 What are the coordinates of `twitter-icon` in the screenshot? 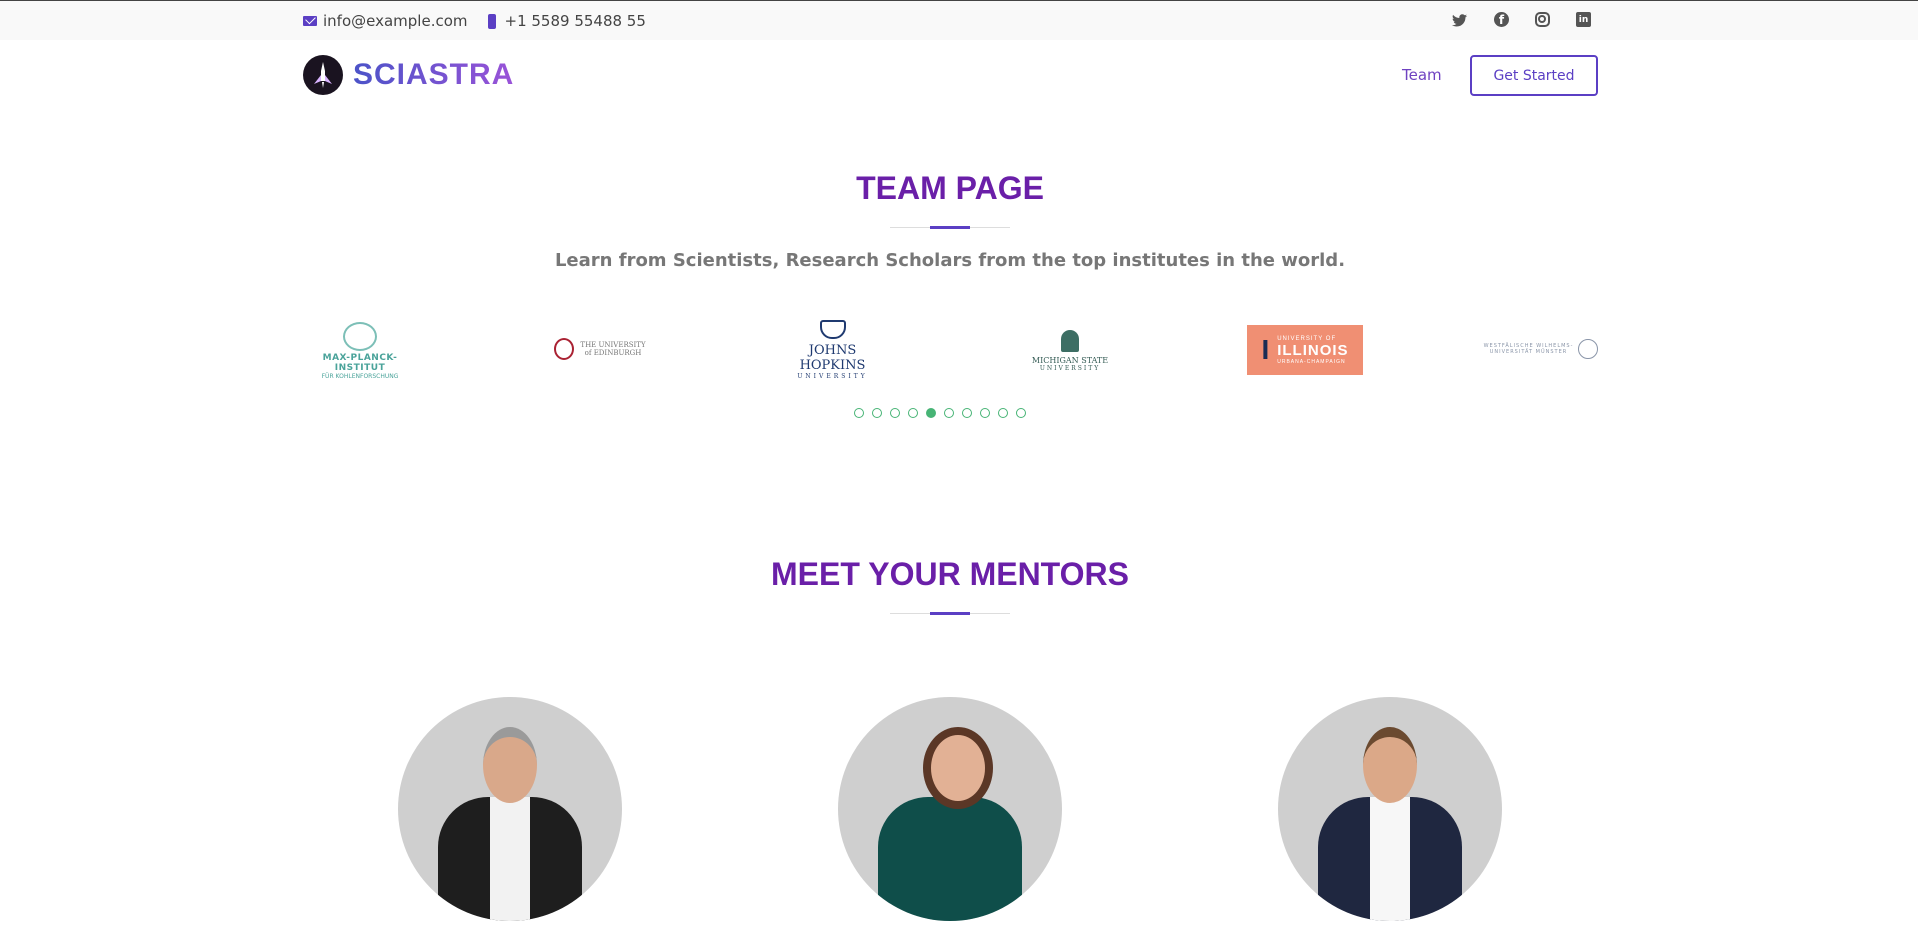 It's located at (1459, 20).